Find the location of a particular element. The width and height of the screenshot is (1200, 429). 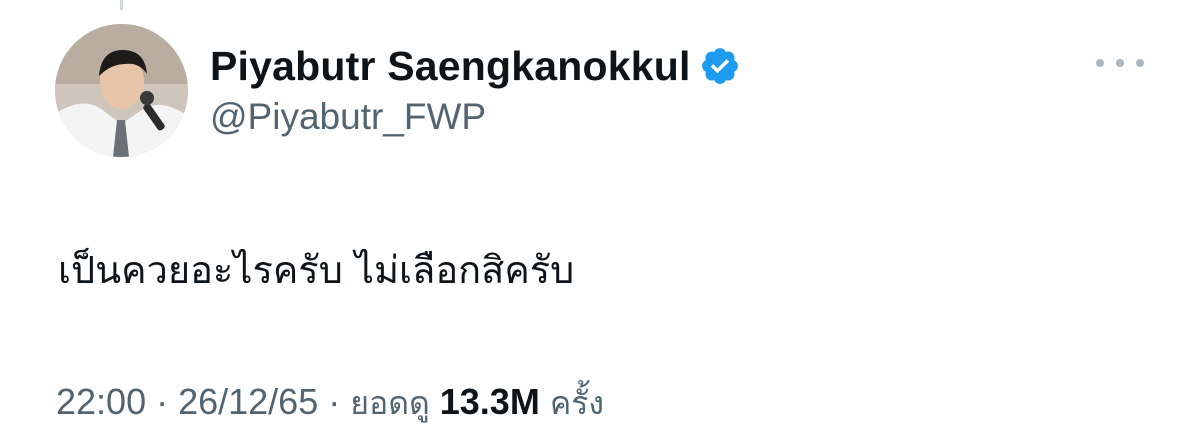

tweet-meta: 22:00 · 26/12/65 · ยอดดู 13.3M ครั้ง is located at coordinates (330, 403).